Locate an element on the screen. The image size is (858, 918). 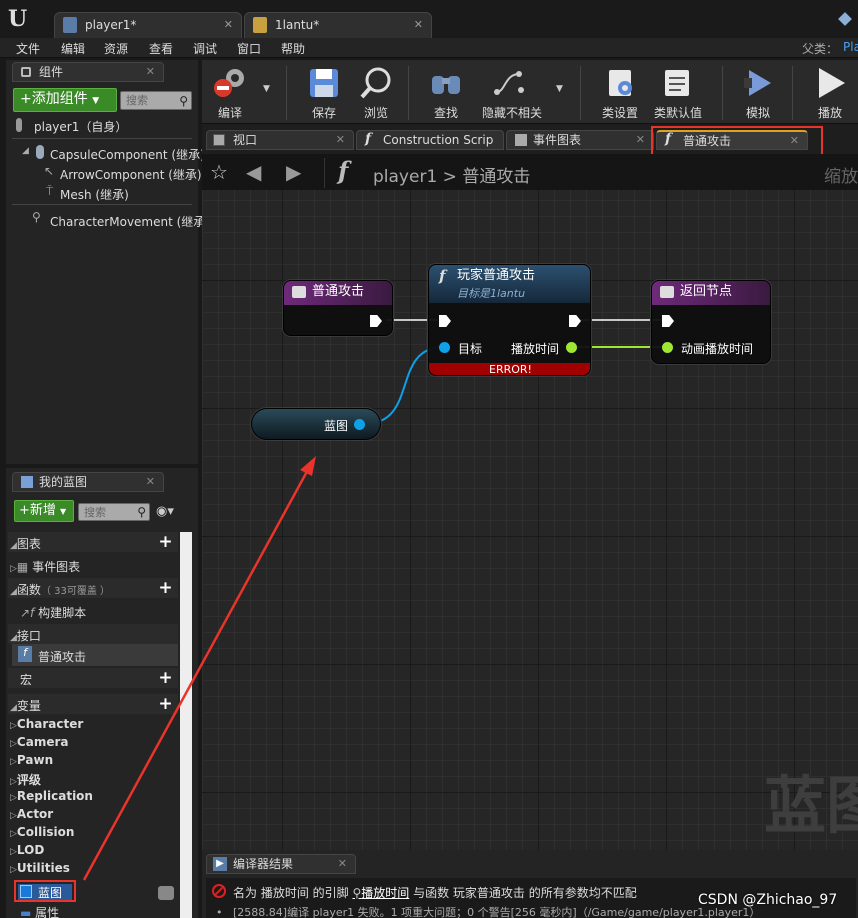
components-search-input: 搜索 ⚲ is located at coordinates (156, 100).